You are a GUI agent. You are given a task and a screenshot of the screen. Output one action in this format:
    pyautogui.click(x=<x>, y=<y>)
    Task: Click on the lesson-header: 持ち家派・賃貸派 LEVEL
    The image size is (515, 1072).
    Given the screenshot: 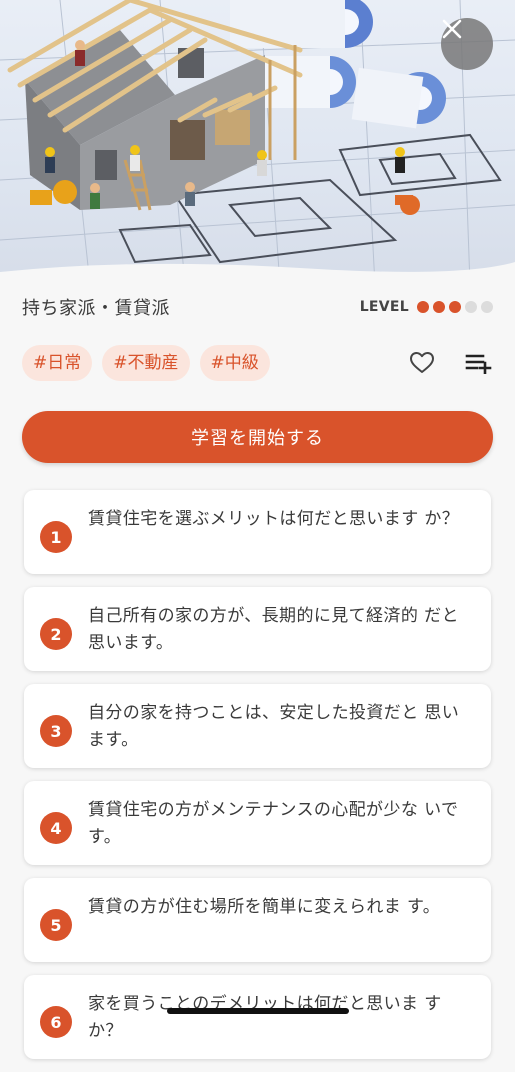 What is the action you would take?
    pyautogui.click(x=257, y=307)
    